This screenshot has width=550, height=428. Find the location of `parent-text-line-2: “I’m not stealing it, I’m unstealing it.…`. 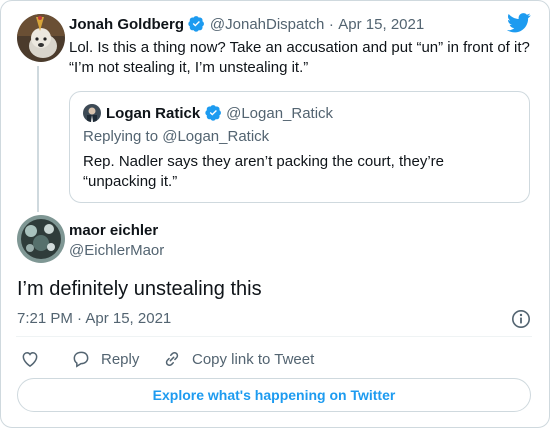

parent-text-line-2: “I’m not stealing it, I’m unstealing it.… is located at coordinates (189, 67).